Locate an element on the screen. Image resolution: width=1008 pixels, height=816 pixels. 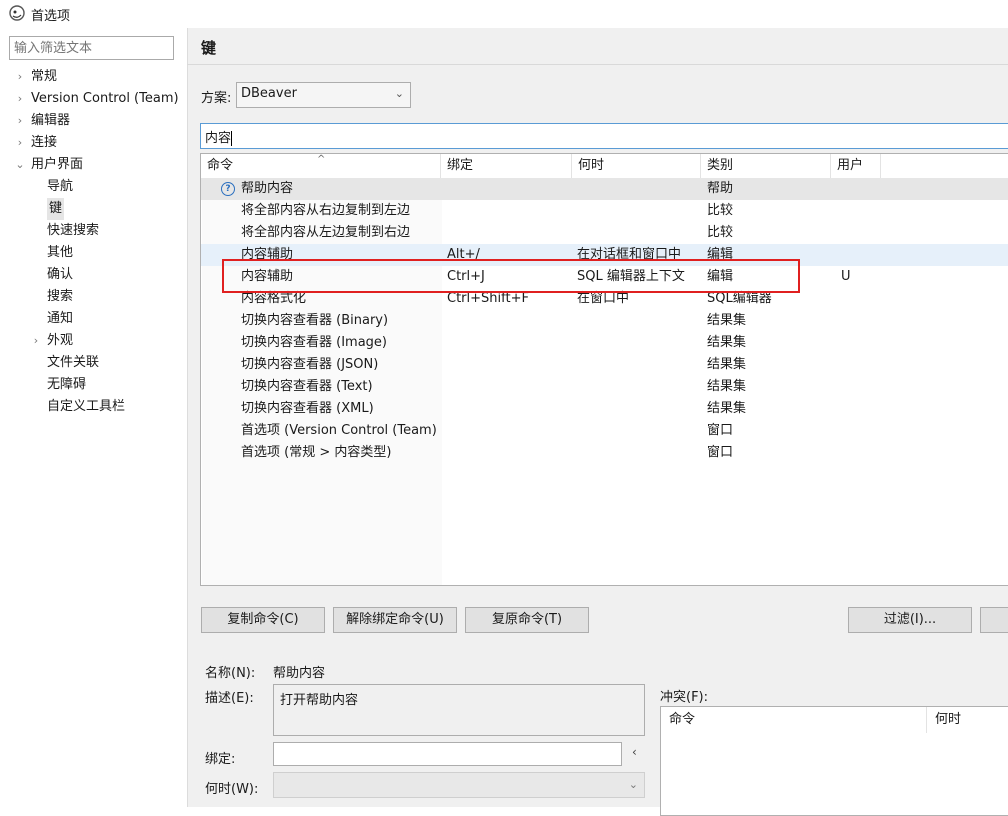
cell-command: 切换内容查看器 (Text) is located at coordinates (307, 386).